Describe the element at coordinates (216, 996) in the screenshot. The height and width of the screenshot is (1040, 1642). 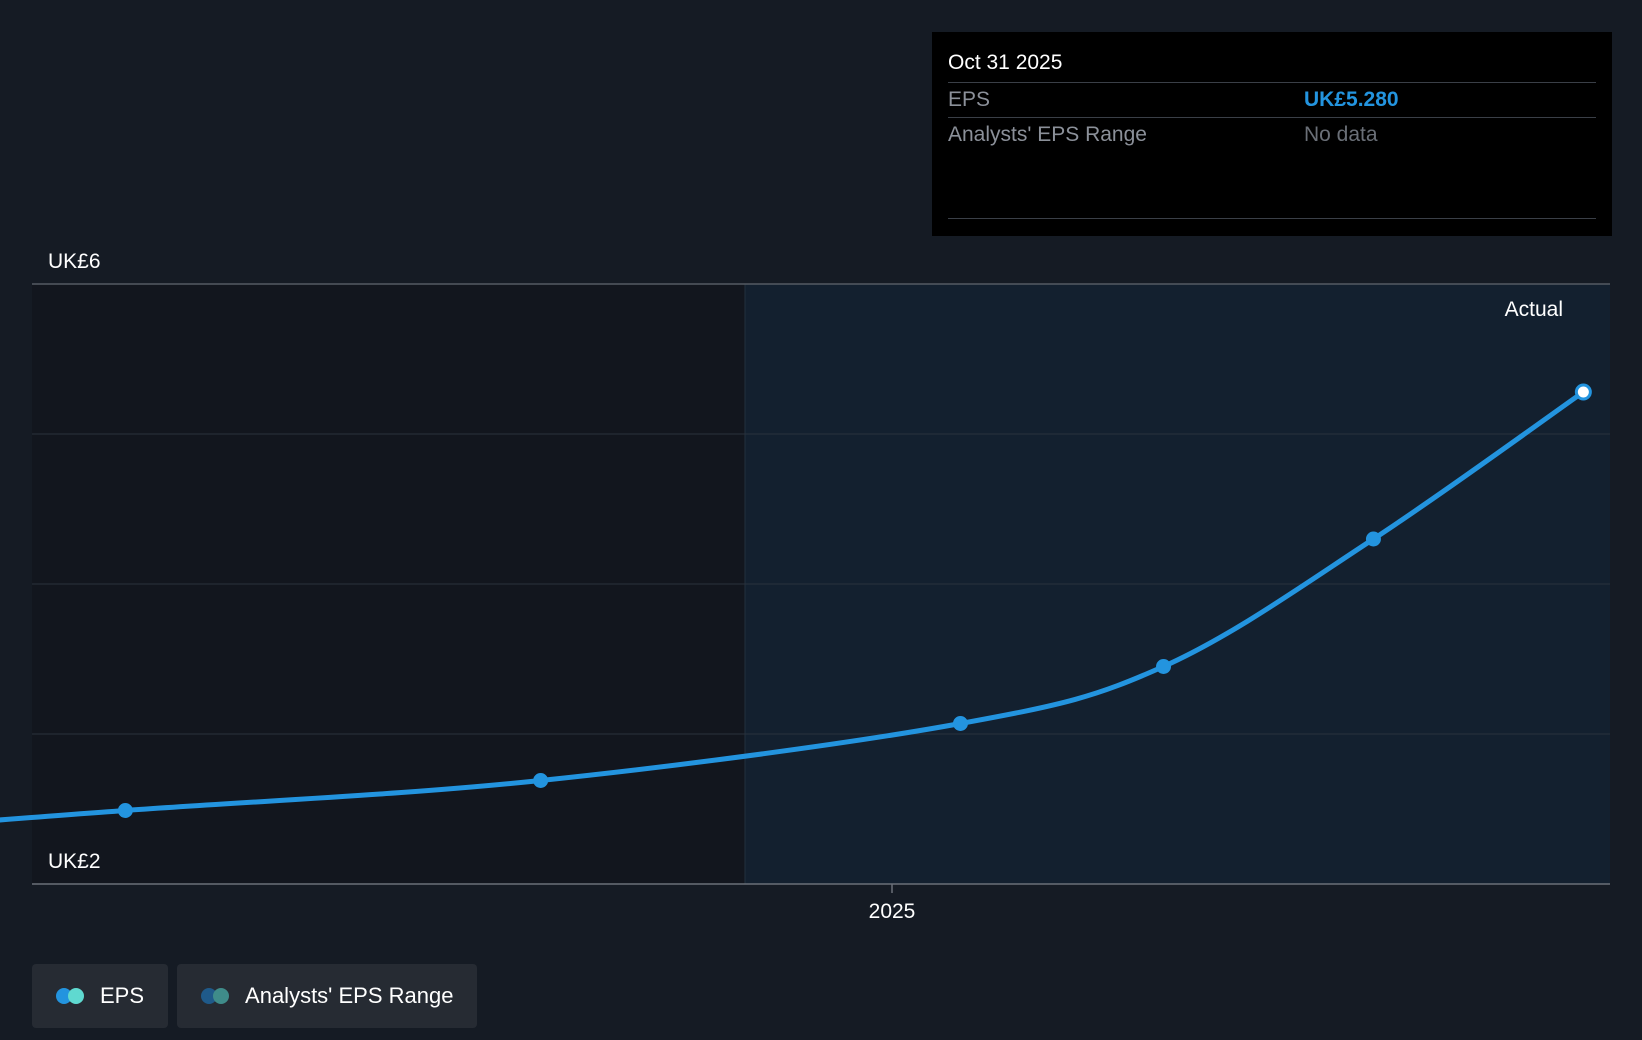
I see `range-legend-icon` at that location.